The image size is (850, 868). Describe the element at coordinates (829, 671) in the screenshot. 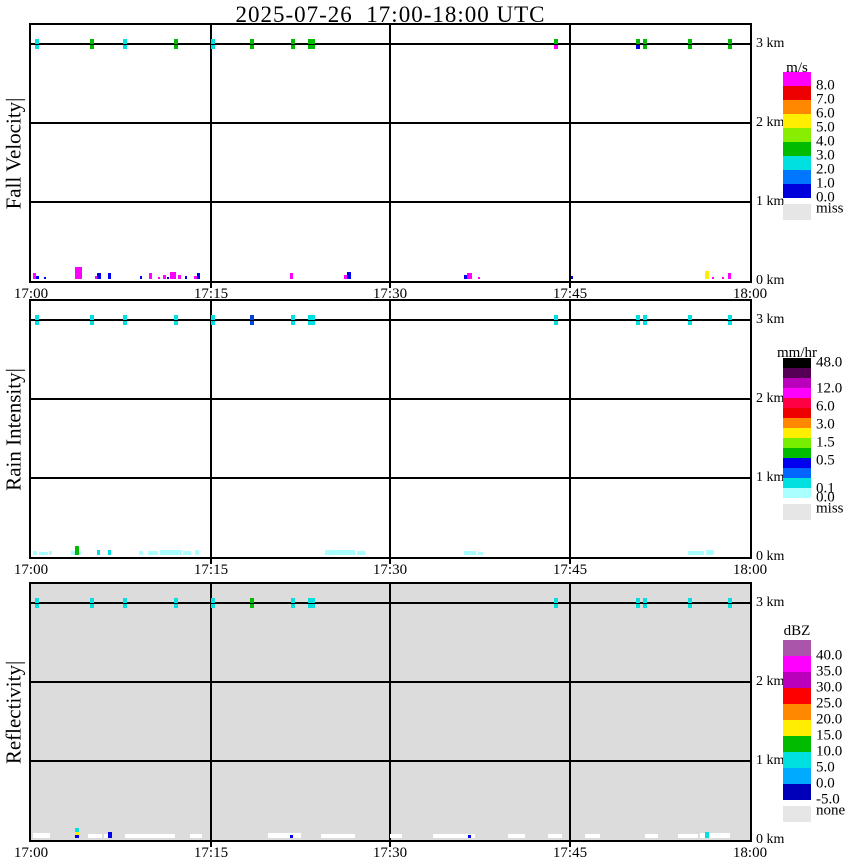

I see `legend-tick-label: 35.0` at that location.